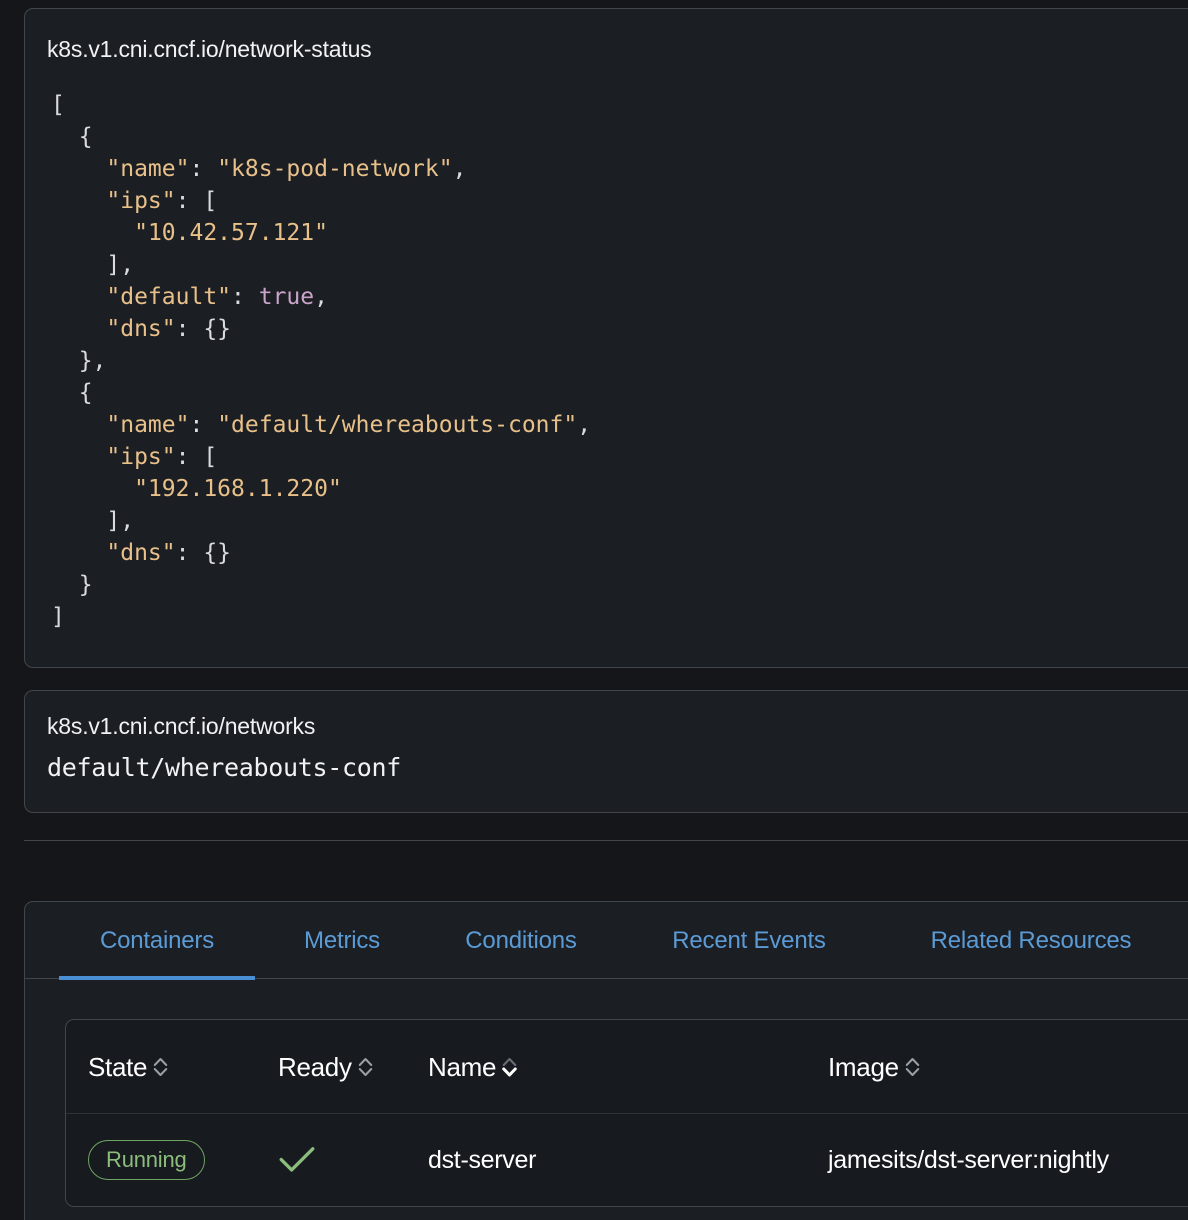 This screenshot has height=1220, width=1188. Describe the element at coordinates (863, 1066) in the screenshot. I see `column-header-label: Image` at that location.